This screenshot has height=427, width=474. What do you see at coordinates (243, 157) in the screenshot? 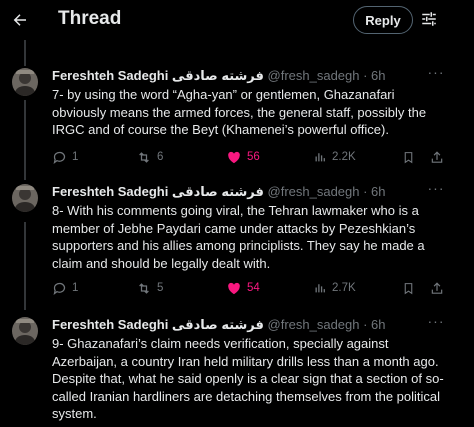
I see `like-action: 56` at bounding box center [243, 157].